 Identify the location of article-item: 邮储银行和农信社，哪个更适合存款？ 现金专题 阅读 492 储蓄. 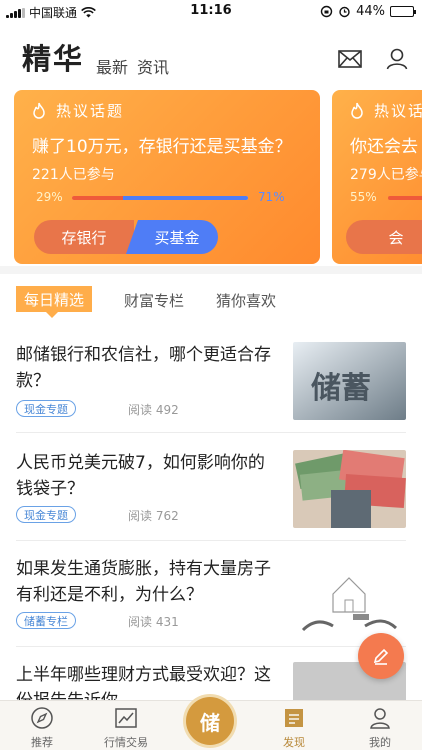
(211, 382).